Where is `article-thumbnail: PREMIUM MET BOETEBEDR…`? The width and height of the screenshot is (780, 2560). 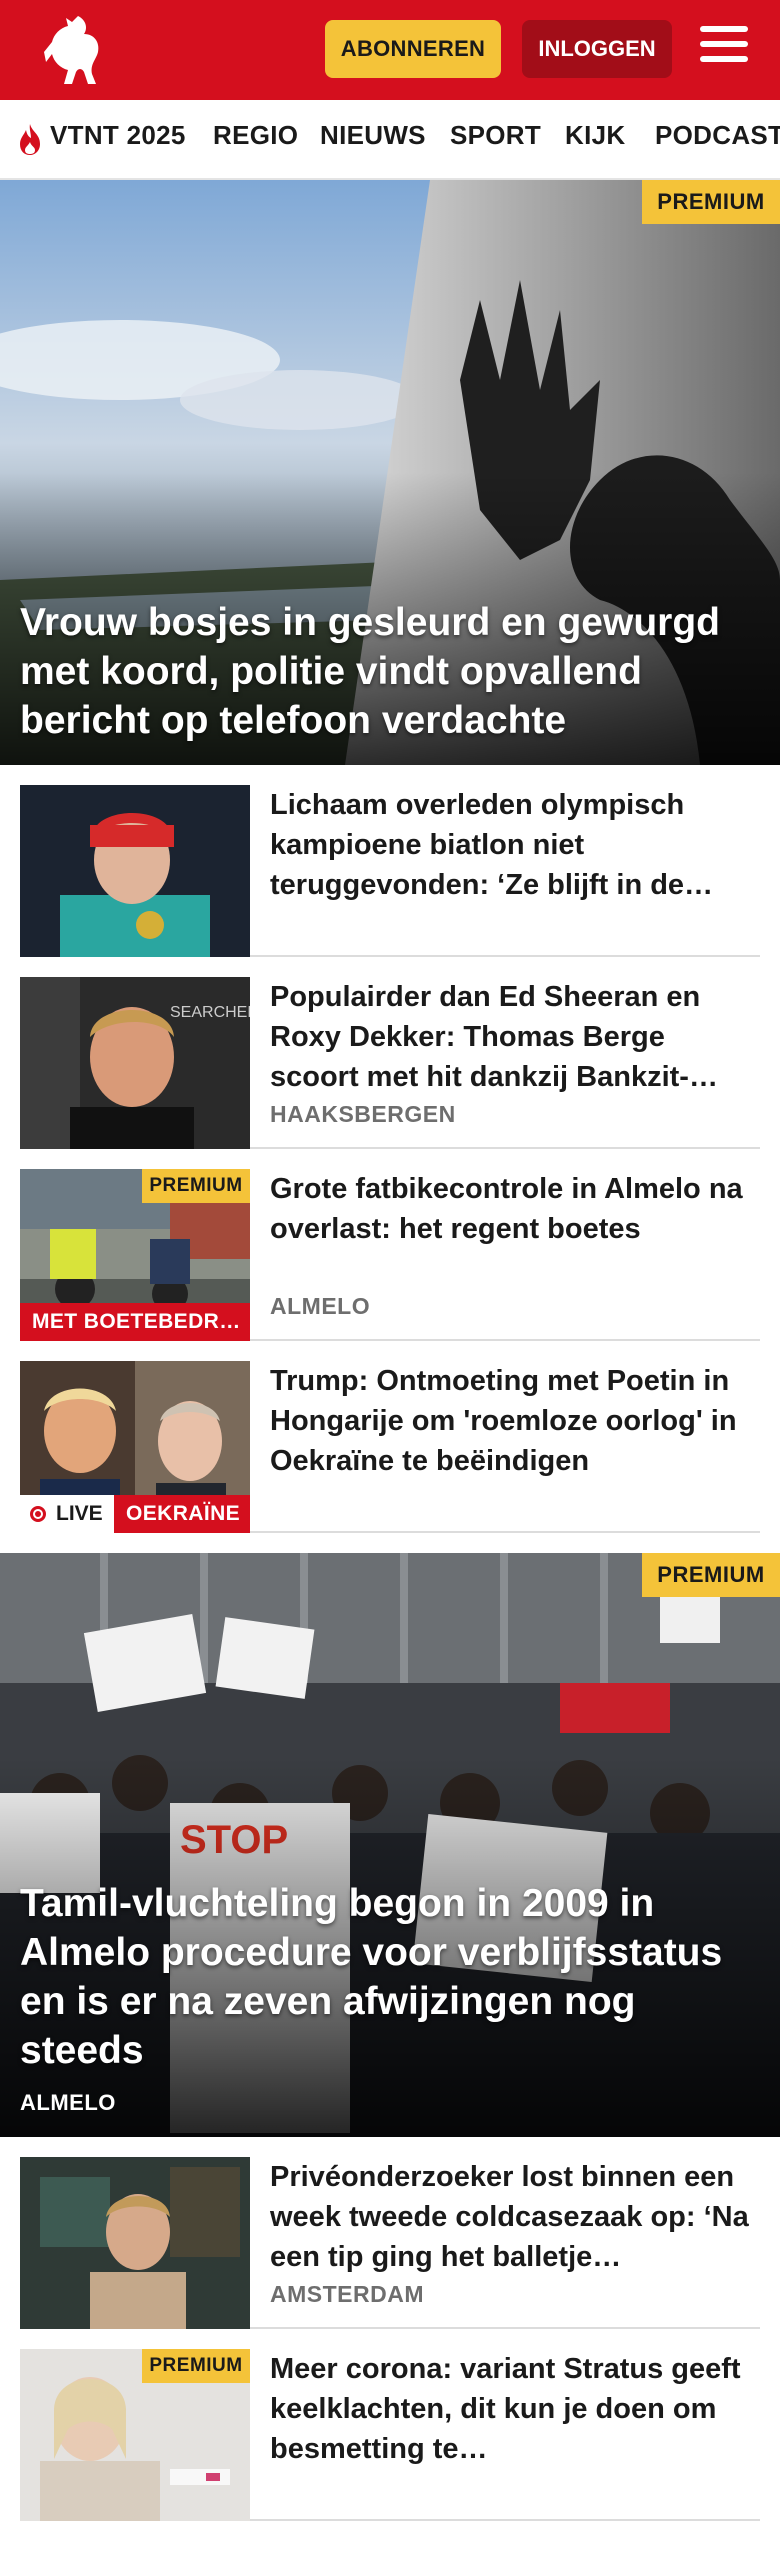
article-thumbnail: PREMIUM MET BOETEBEDR… is located at coordinates (135, 1255).